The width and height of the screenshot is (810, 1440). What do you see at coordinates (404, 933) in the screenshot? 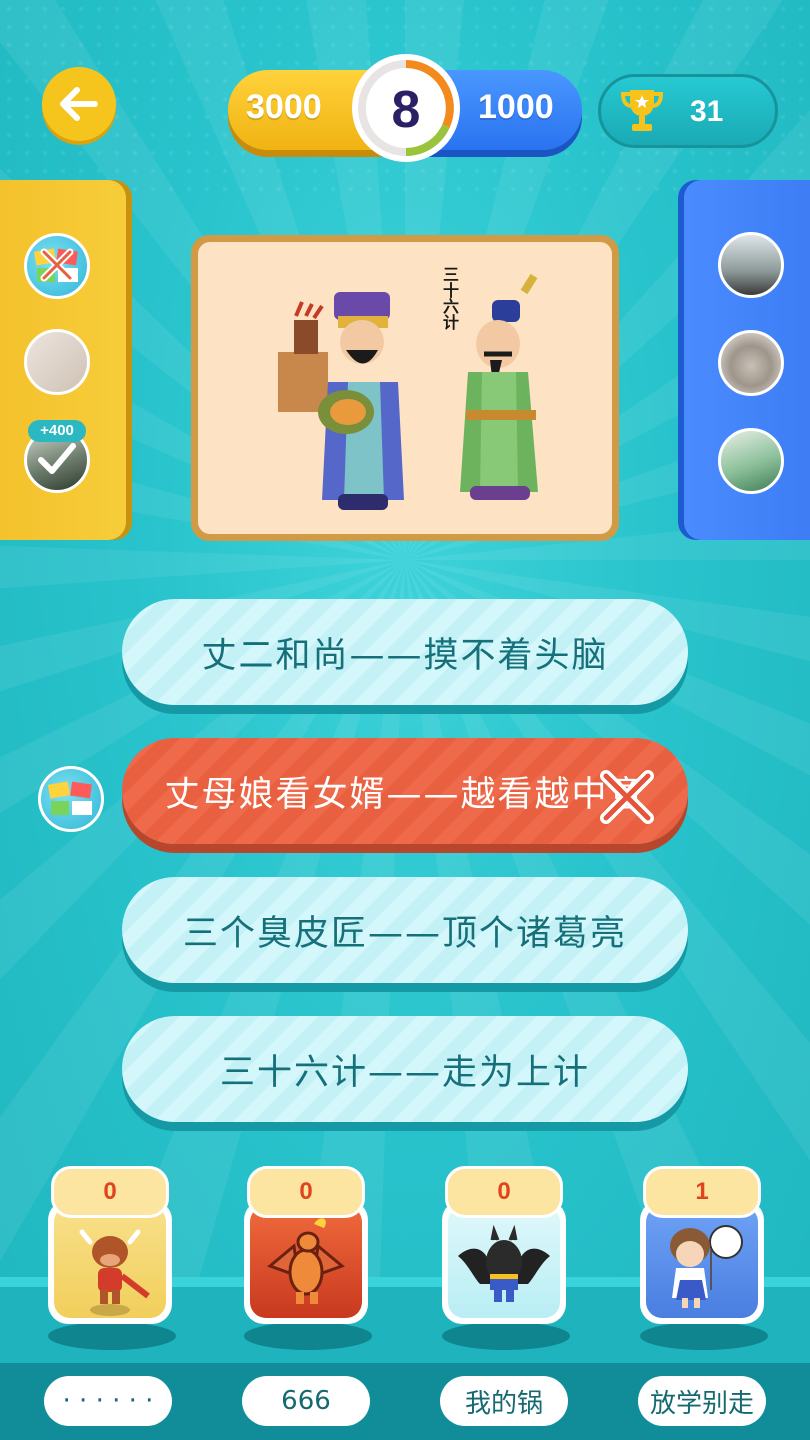
I see `answer-label: 三个臭皮匠——顶个诸葛亮` at bounding box center [404, 933].